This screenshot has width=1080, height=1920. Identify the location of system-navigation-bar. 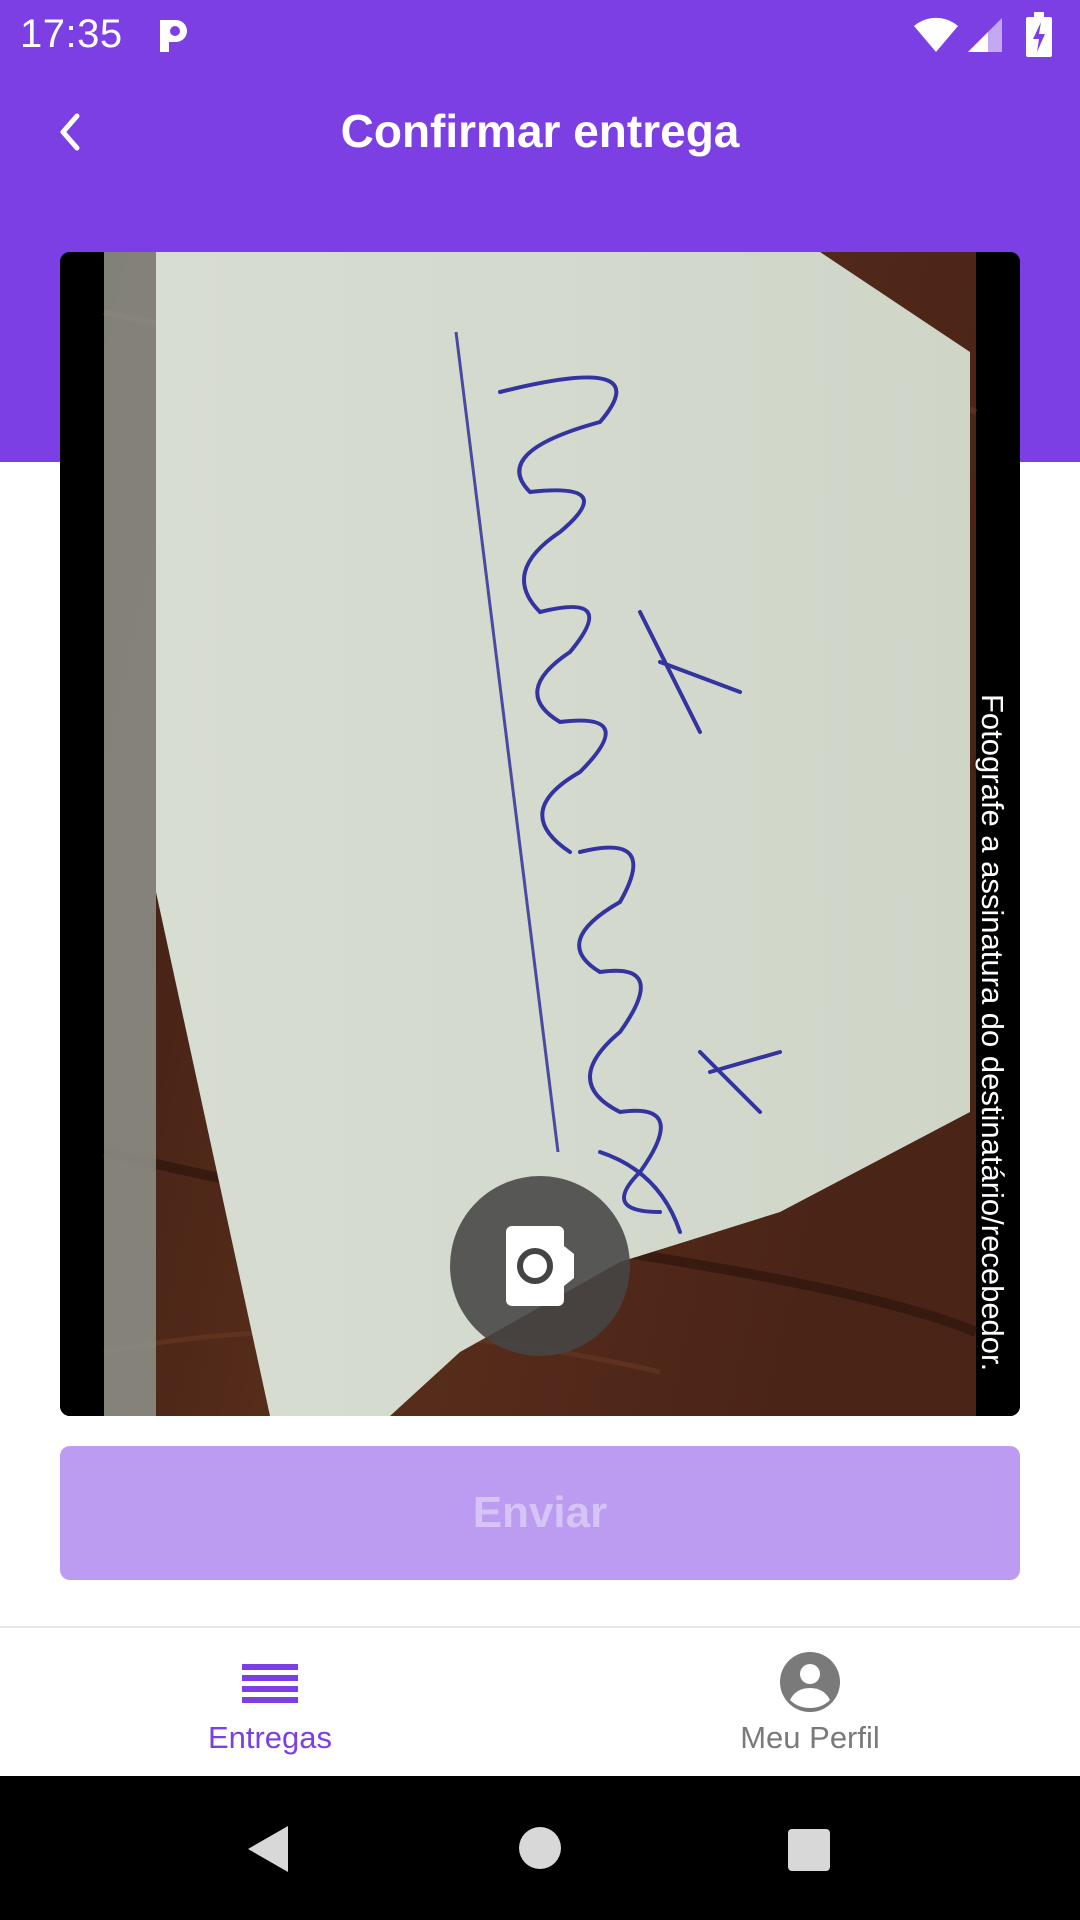
(540, 1848).